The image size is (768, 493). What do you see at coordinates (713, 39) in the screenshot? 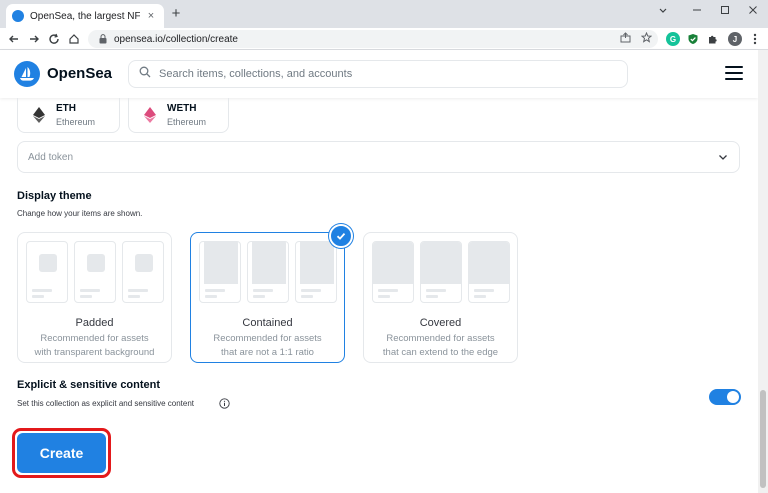
I see `extensions-puzzle-icon` at bounding box center [713, 39].